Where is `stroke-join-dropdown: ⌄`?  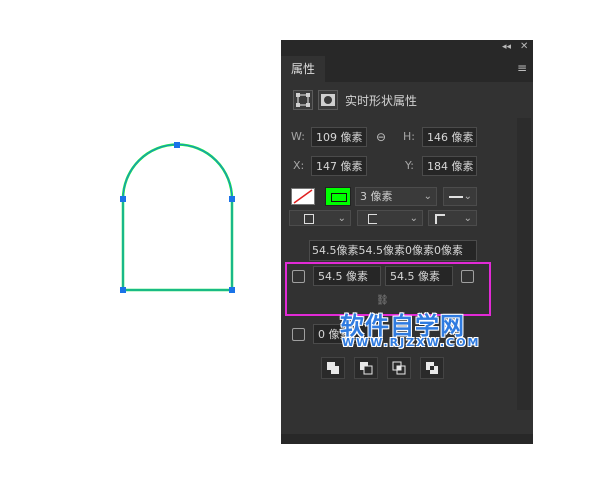 stroke-join-dropdown: ⌄ is located at coordinates (452, 218).